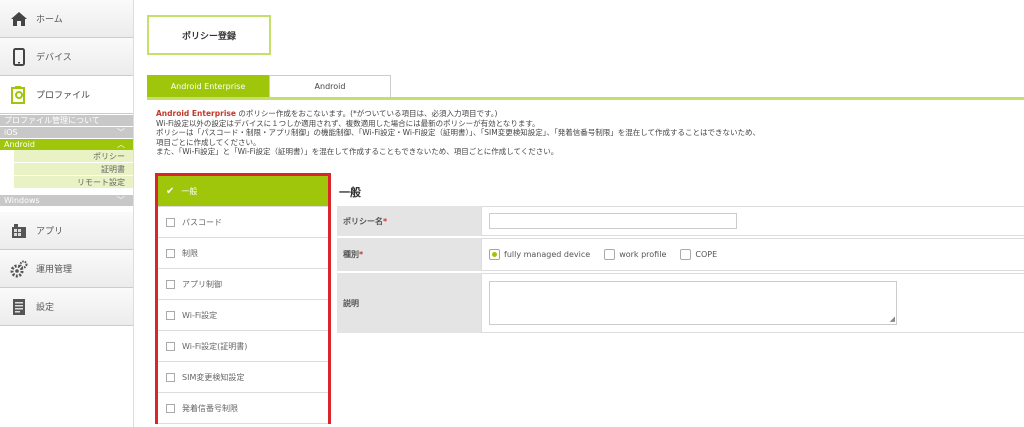 Image resolution: width=1024 pixels, height=427 pixels. Describe the element at coordinates (73, 156) in the screenshot. I see `android-policy: ポリシー` at that location.